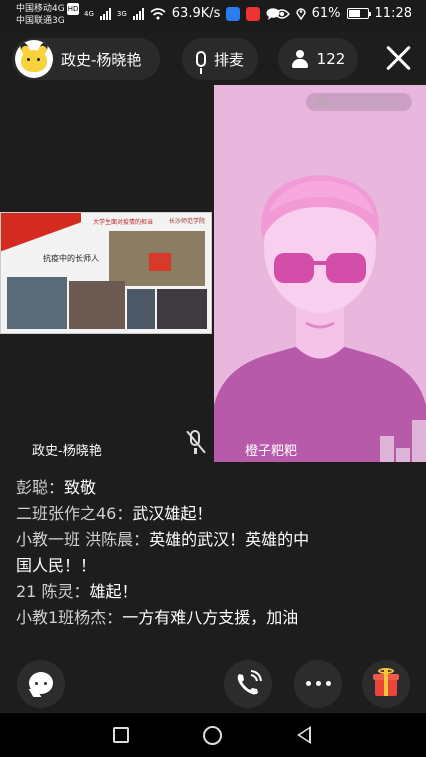  I want to click on room-id-badge: ID:11706381, so click(359, 102).